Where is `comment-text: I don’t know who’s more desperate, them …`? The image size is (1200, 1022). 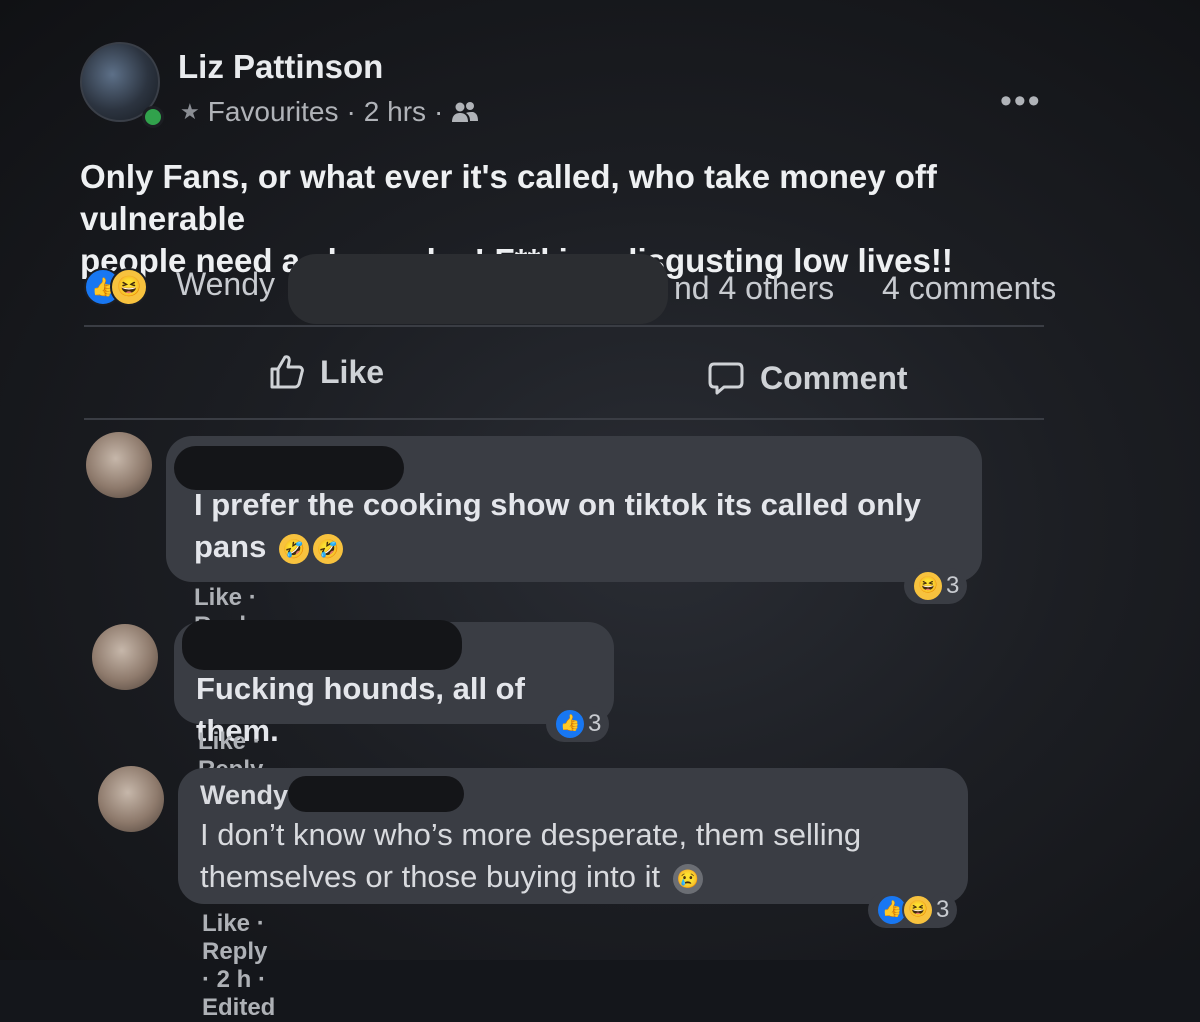
comment-text: I don’t know who’s more desperate, them … is located at coordinates (570, 856).